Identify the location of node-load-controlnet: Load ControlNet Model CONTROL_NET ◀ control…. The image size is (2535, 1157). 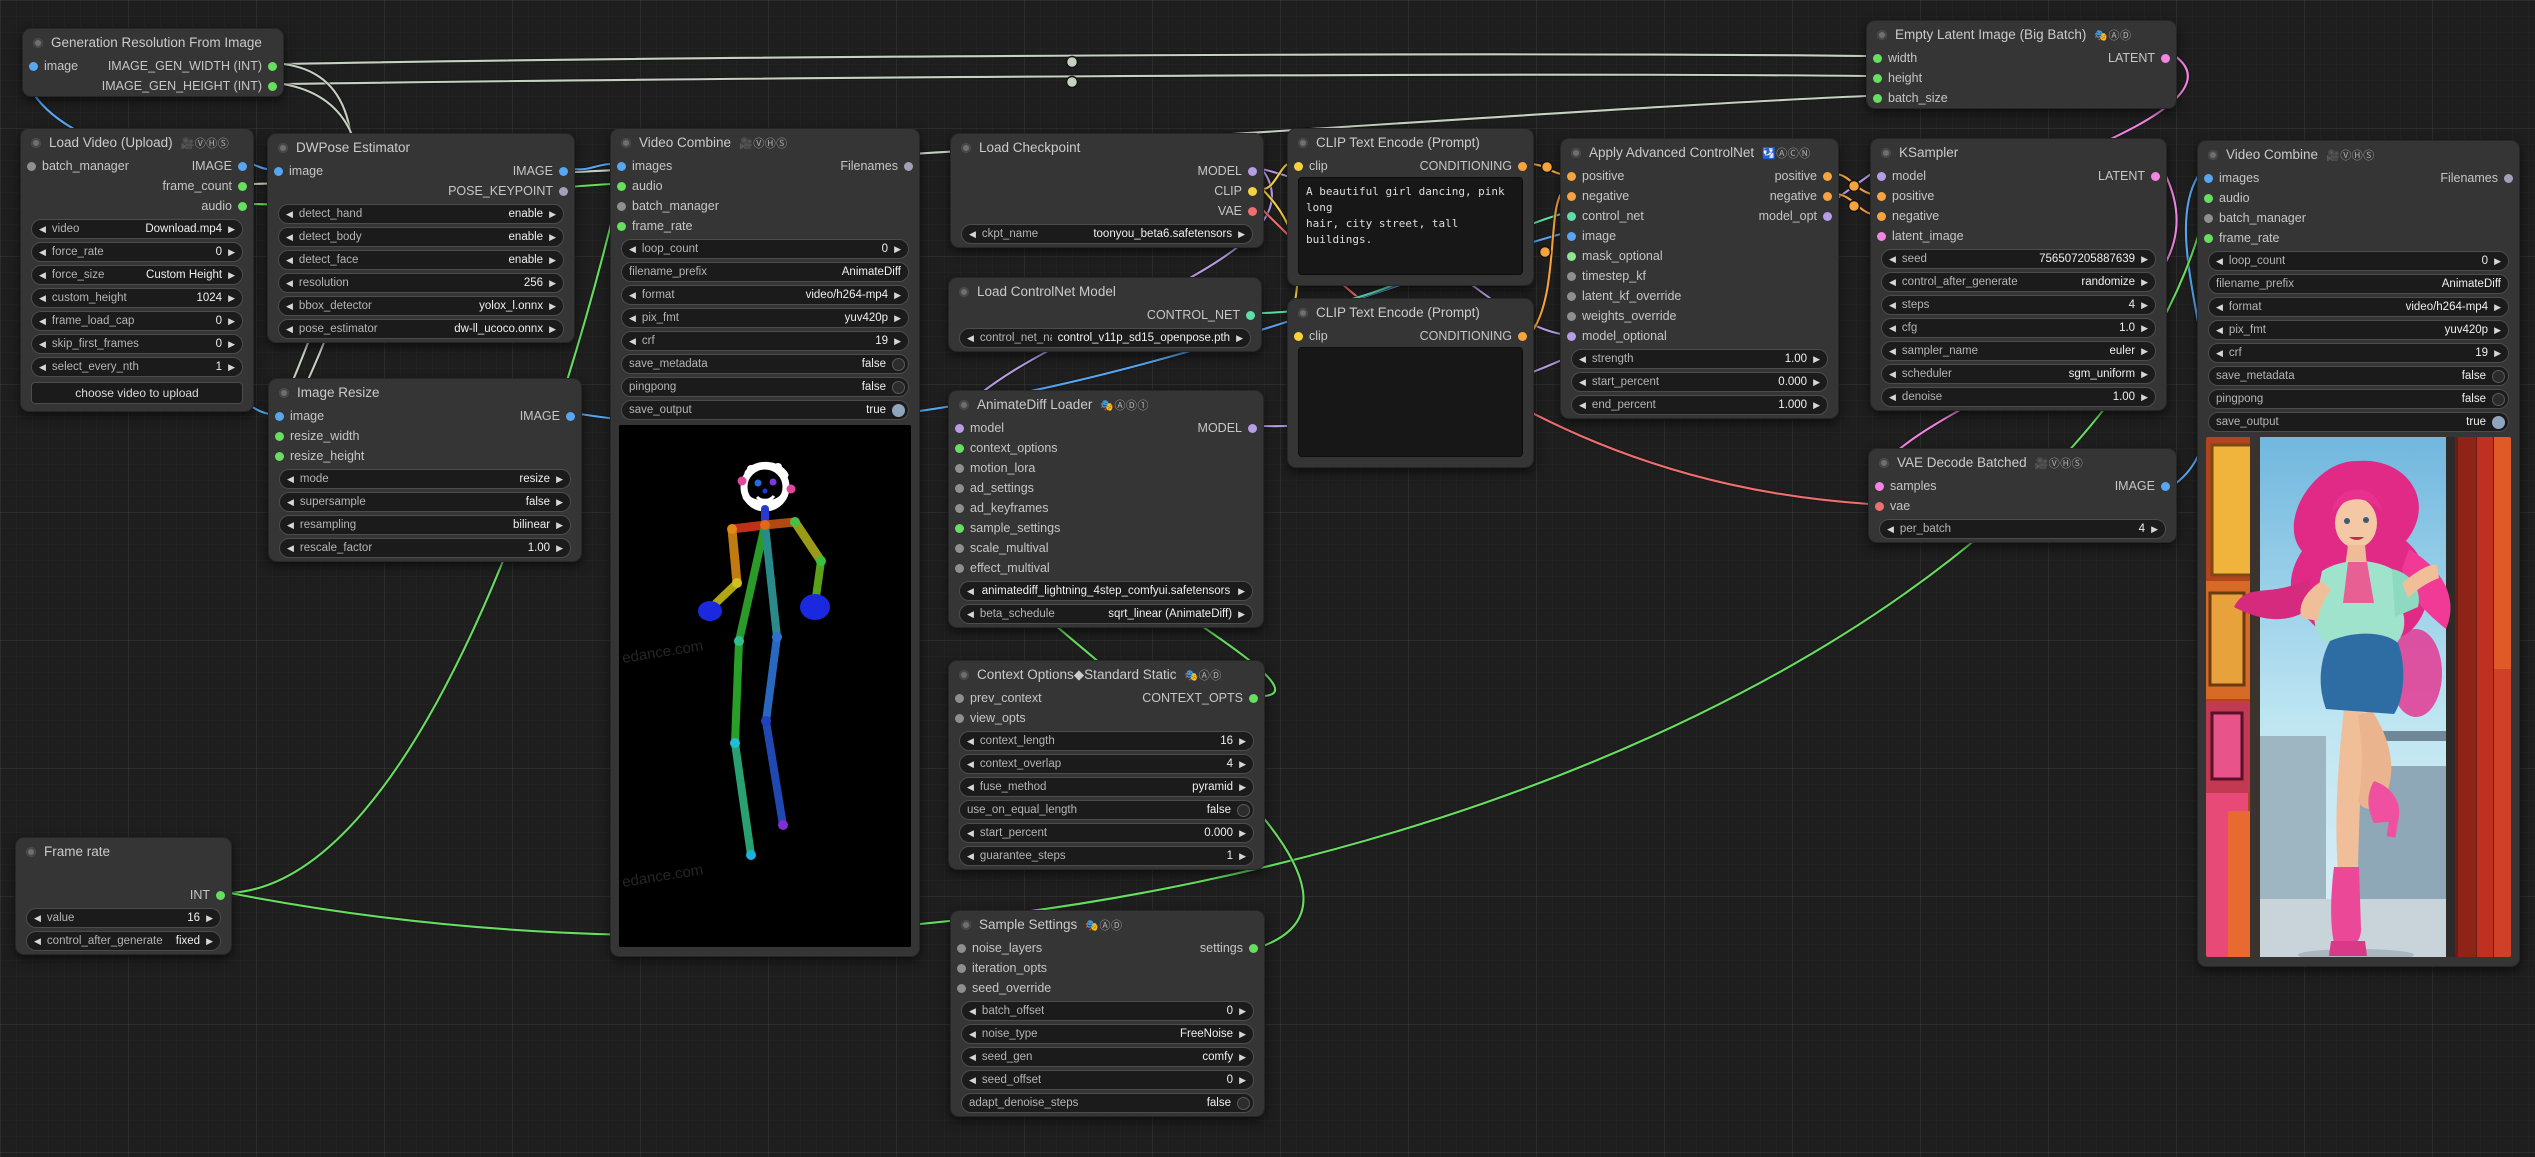
(1105, 314).